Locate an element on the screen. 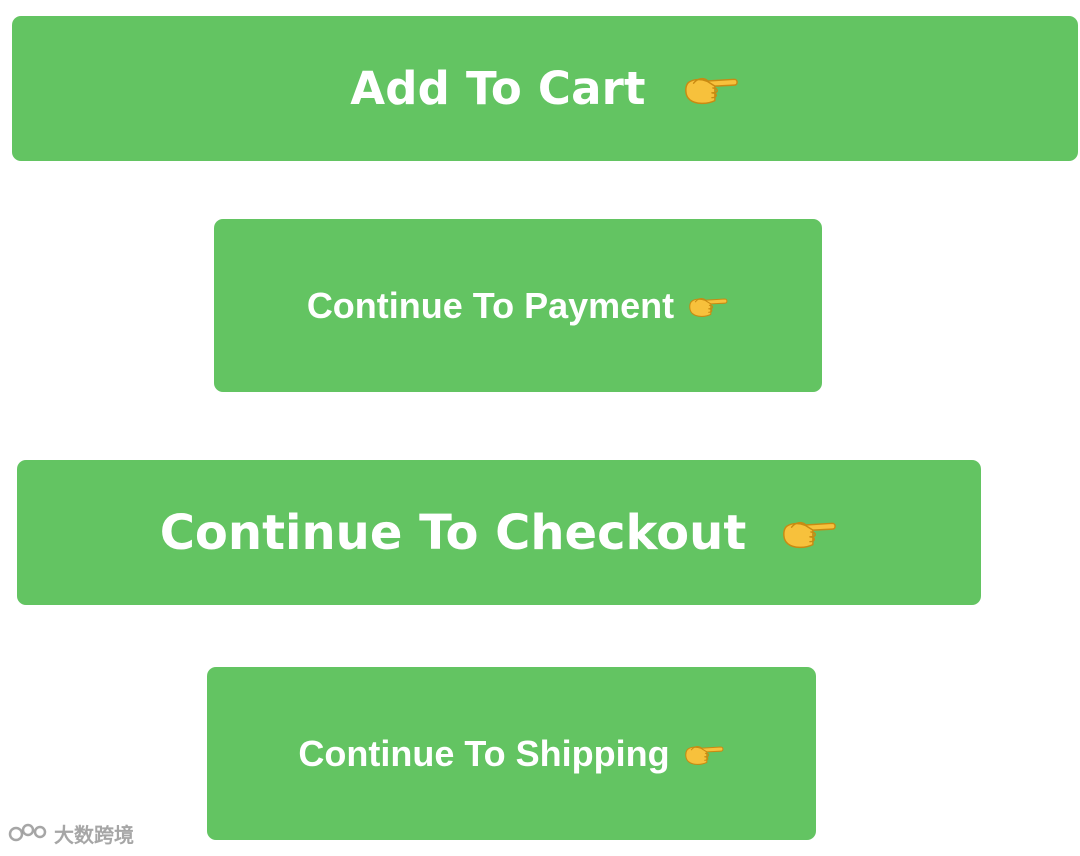 The image size is (1080, 856). continue-to-checkout-label: Continue To Checkout is located at coordinates (453, 532).